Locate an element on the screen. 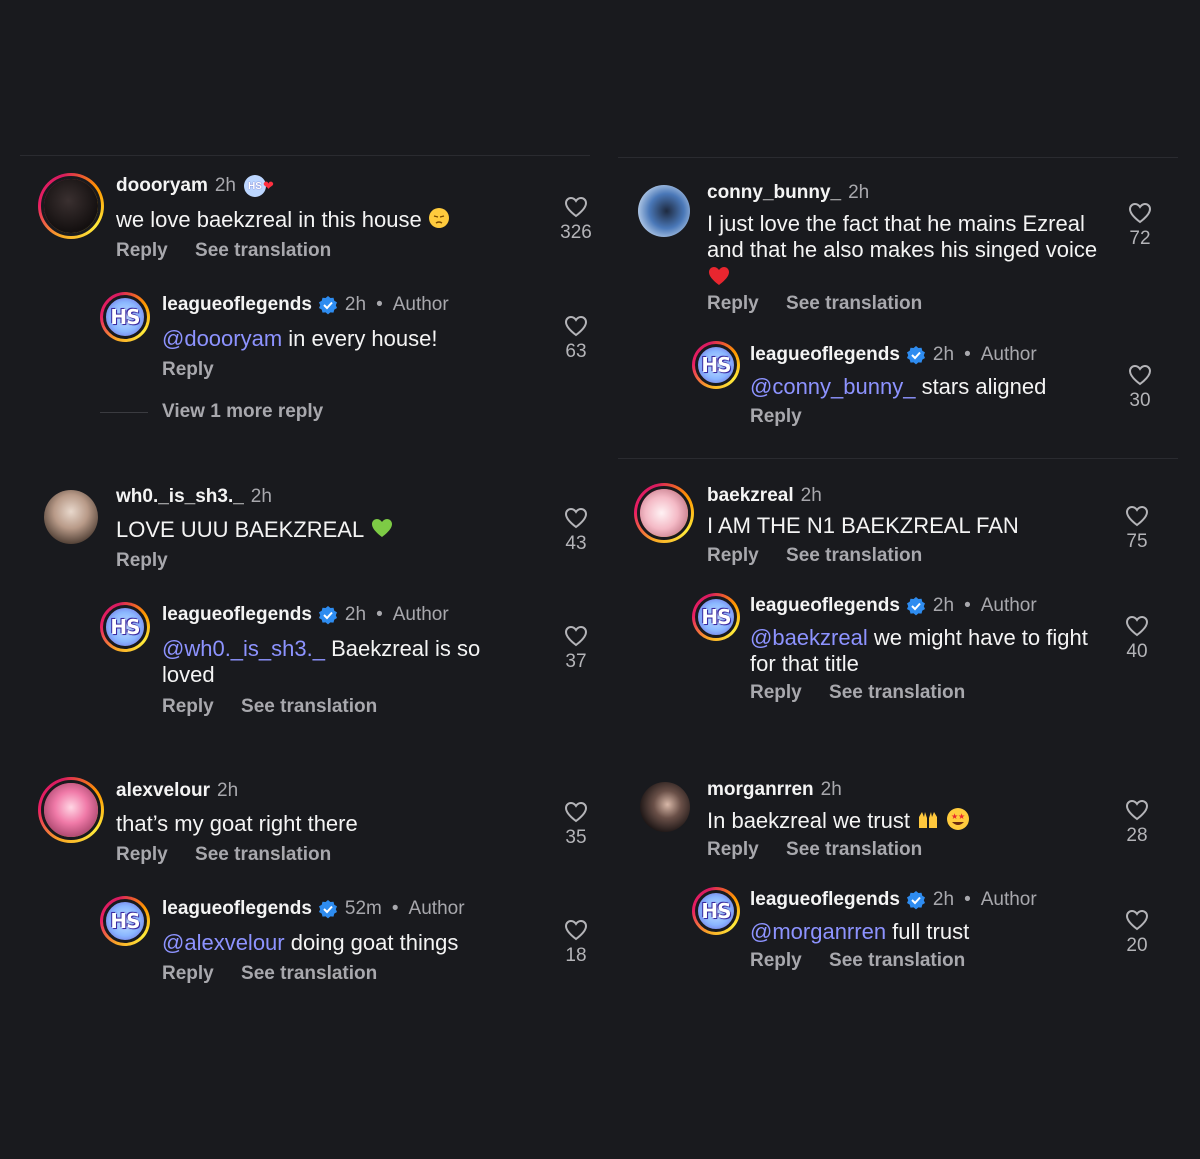 This screenshot has width=1200, height=1159. like-button: 30 is located at coordinates (1140, 388).